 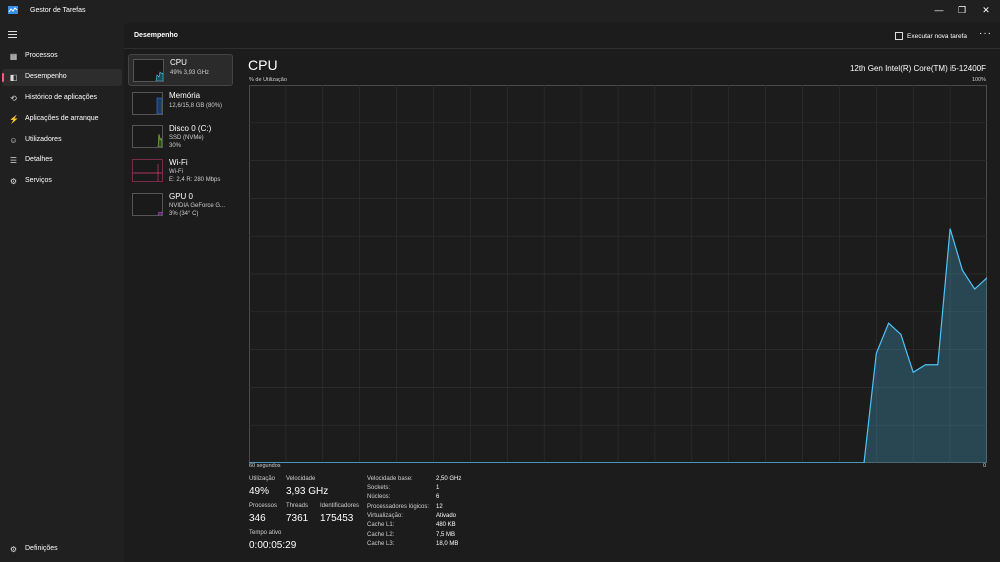 What do you see at coordinates (176, 172) in the screenshot?
I see `resource-detail: Wi-Fi` at bounding box center [176, 172].